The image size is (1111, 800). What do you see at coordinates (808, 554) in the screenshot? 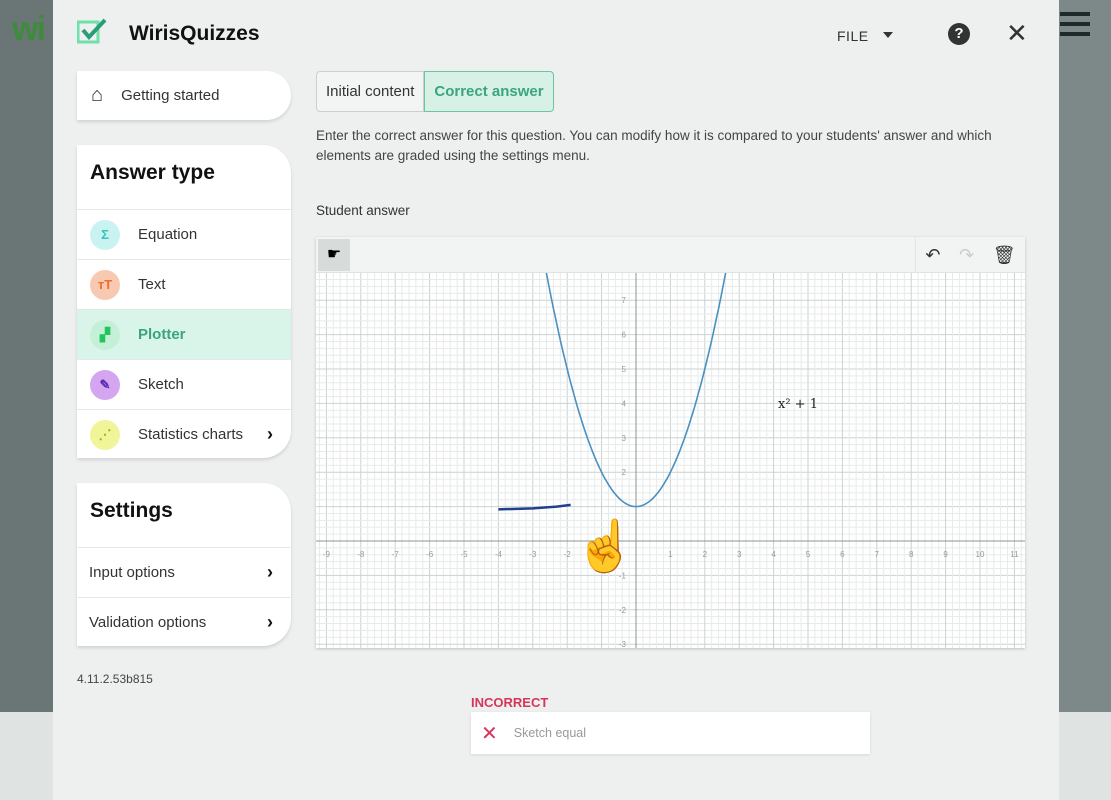
I see `x-tick-label: 5` at bounding box center [808, 554].